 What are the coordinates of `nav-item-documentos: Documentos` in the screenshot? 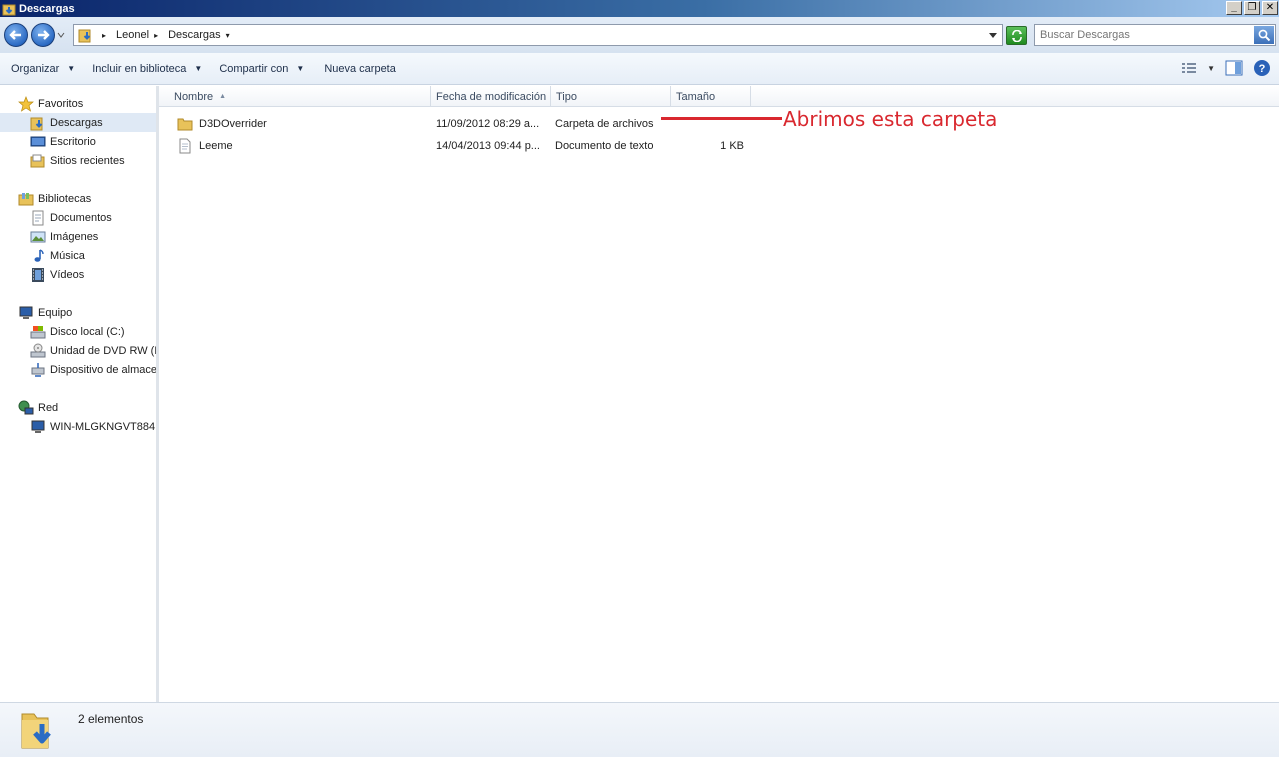 It's located at (71, 217).